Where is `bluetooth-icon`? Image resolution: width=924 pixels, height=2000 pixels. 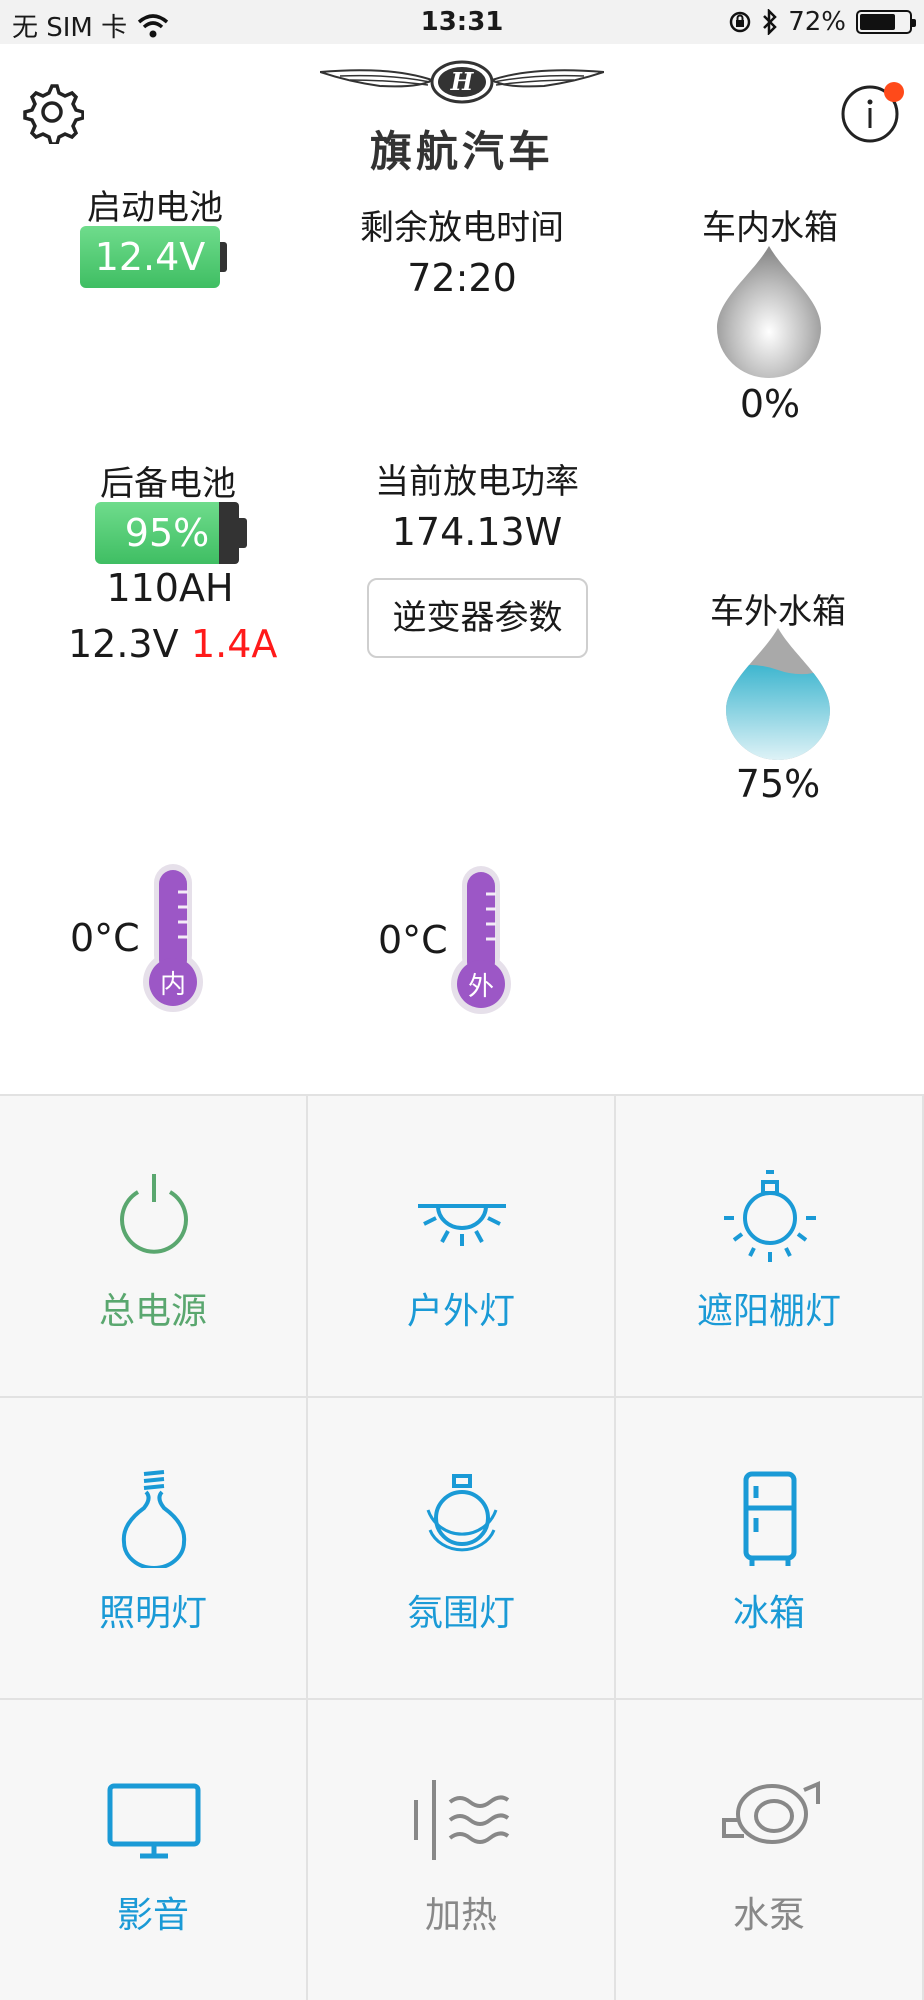
bluetooth-icon is located at coordinates (770, 22).